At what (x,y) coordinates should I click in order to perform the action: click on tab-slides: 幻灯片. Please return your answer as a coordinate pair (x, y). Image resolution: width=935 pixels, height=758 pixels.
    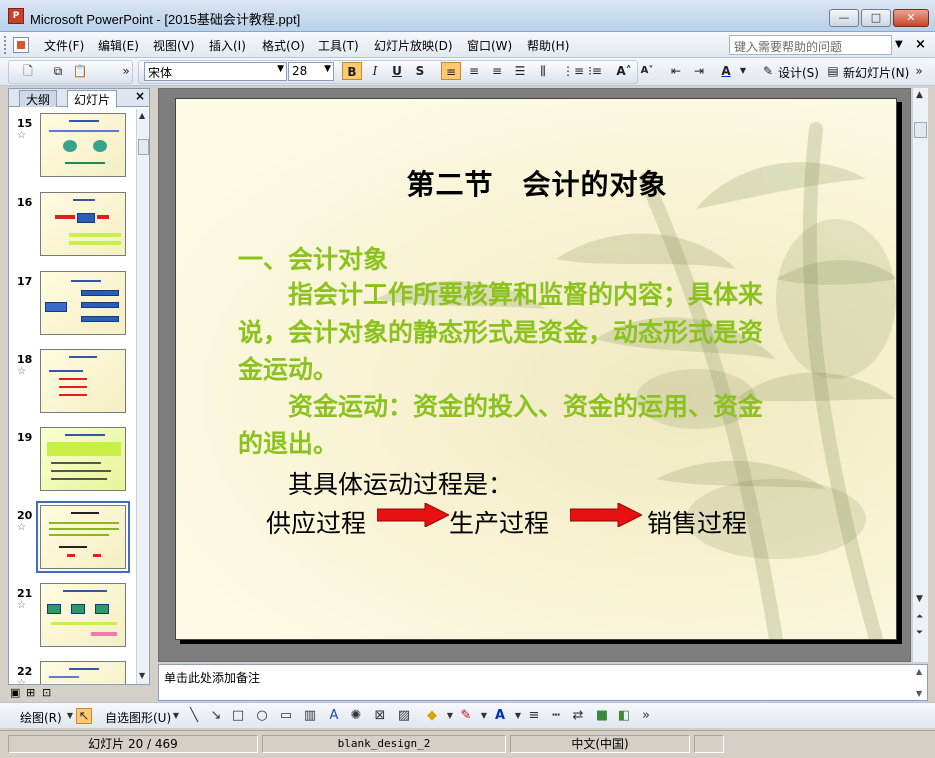
    Looking at the image, I should click on (92, 99).